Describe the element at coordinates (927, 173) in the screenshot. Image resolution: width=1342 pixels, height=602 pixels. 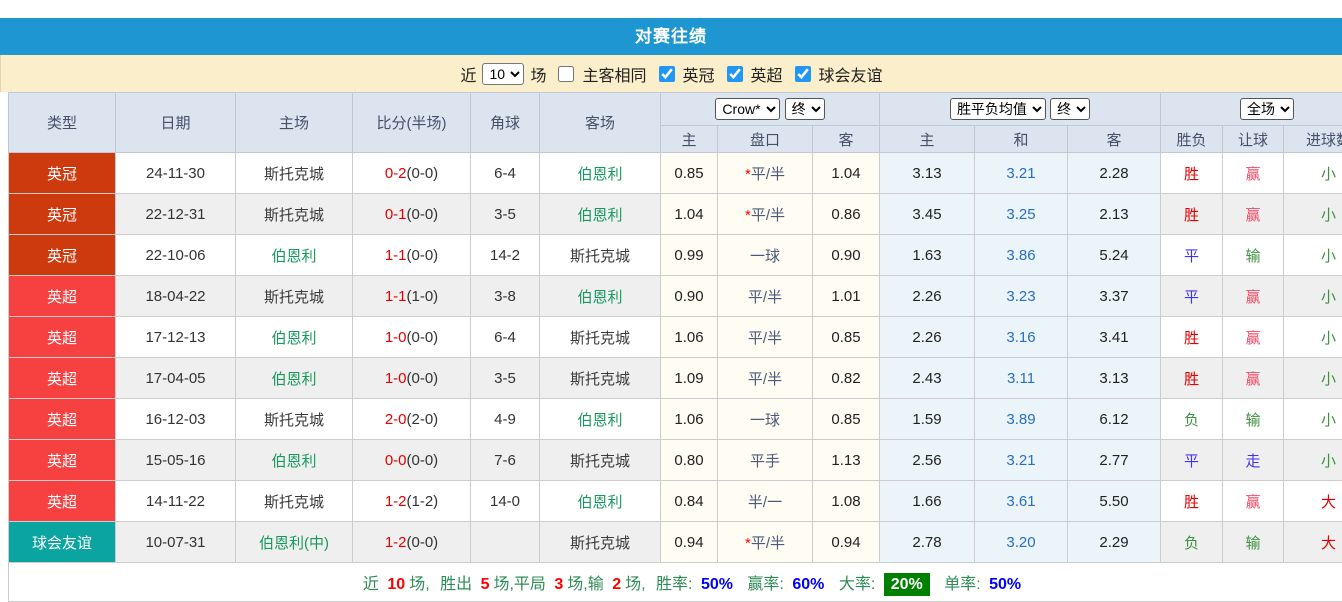
I see `avg-home: 3.13` at that location.